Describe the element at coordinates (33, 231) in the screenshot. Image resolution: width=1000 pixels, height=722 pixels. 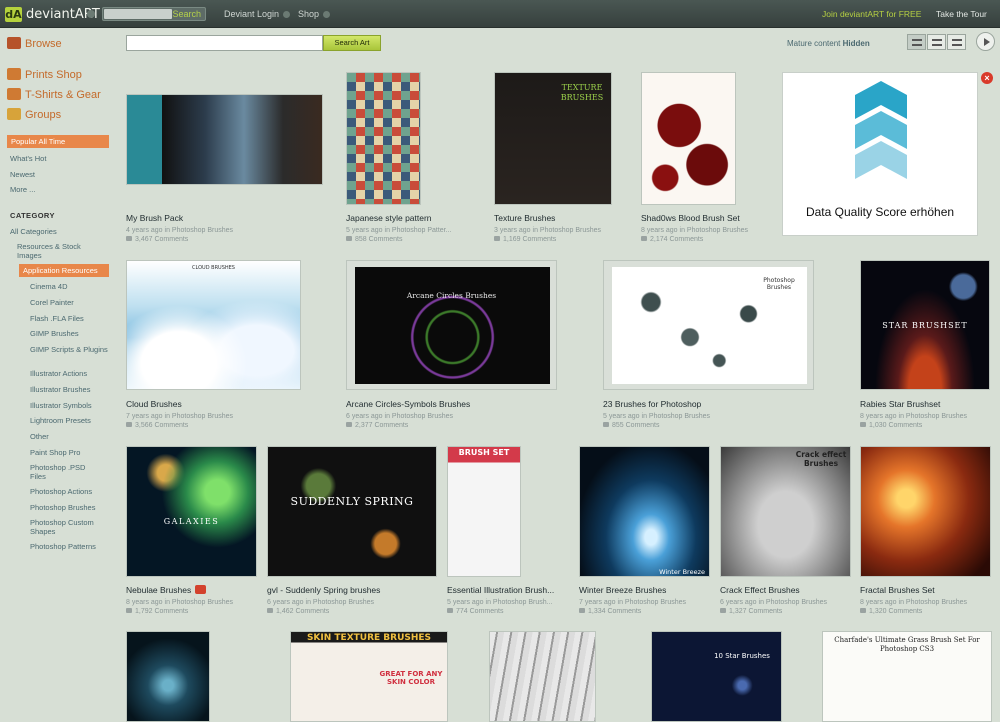
I see `all-categories-link: All Categories` at that location.